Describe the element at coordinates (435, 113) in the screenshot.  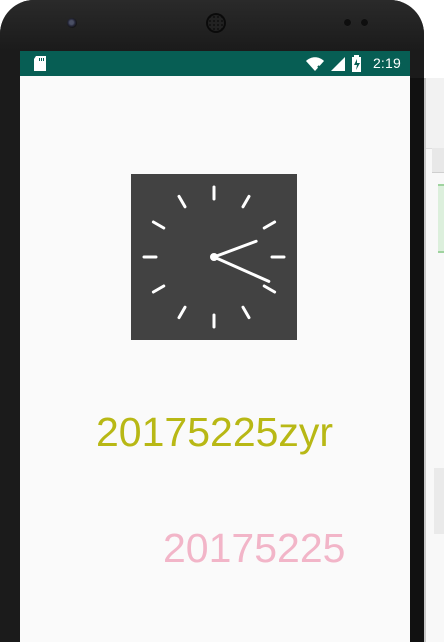
I see `background-window-header` at that location.